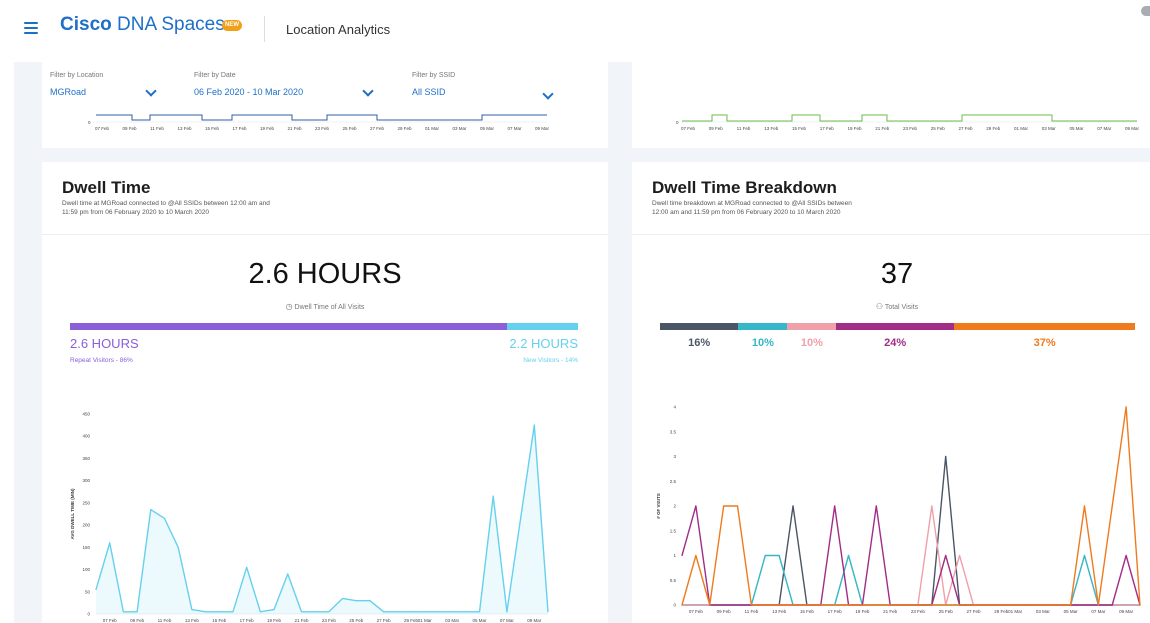 Image resolution: width=1150 pixels, height=623 pixels. What do you see at coordinates (77, 75) in the screenshot?
I see `filter-location-label: Filter by Location` at bounding box center [77, 75].